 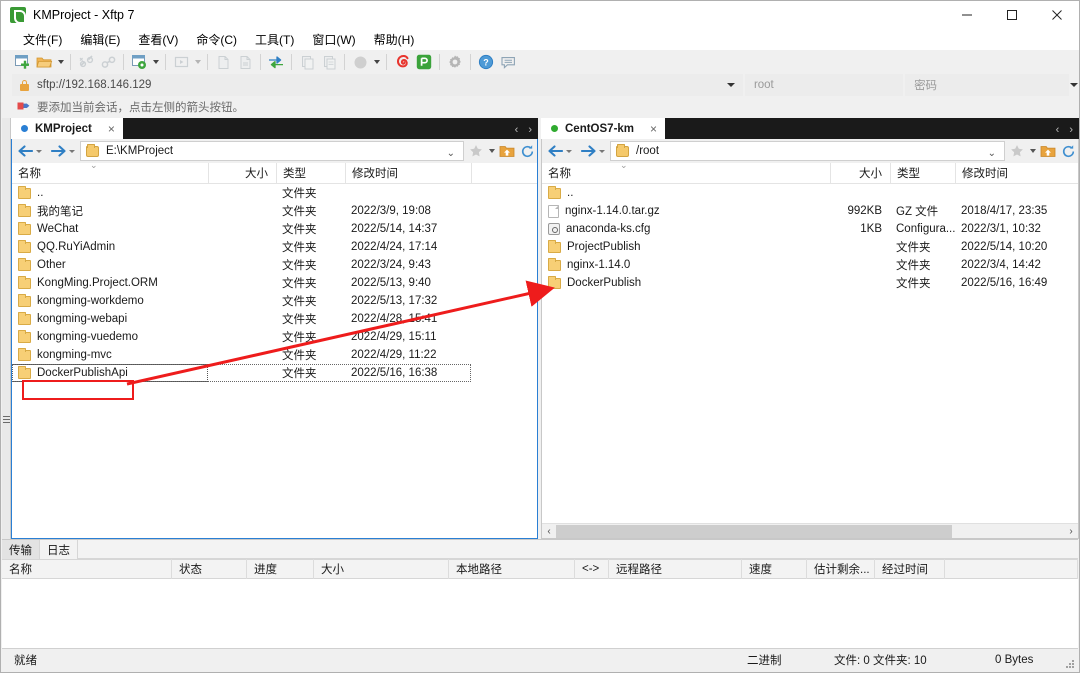 I want to click on host-input: sftp://192.168.146.129, so click(x=377, y=85).